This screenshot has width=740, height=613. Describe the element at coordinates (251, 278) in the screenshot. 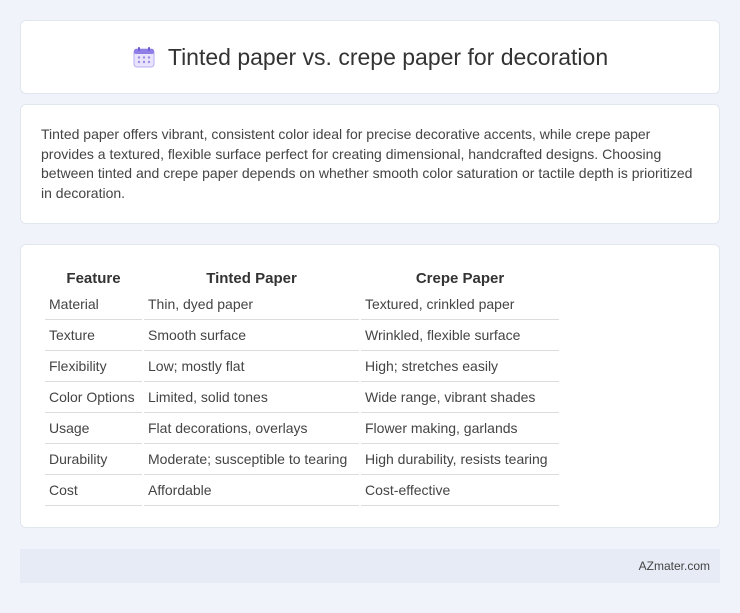

I see `header-tinted-paper: Tinted Paper` at that location.